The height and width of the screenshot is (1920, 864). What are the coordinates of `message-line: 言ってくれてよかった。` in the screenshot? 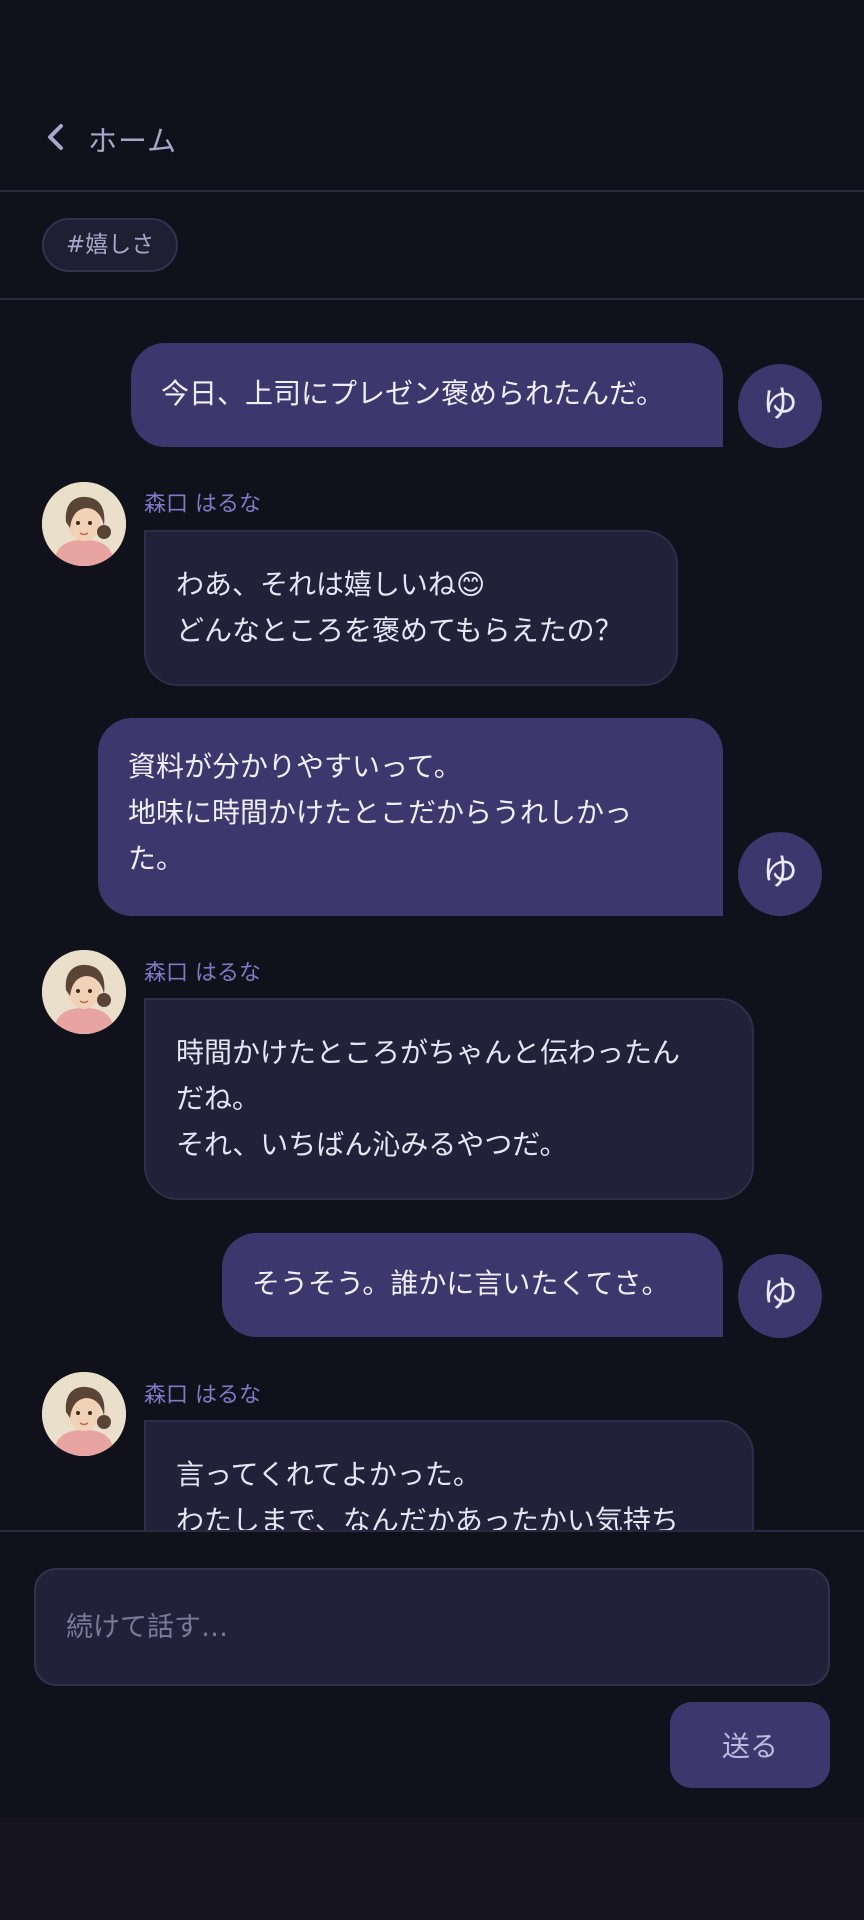 It's located at (328, 1474).